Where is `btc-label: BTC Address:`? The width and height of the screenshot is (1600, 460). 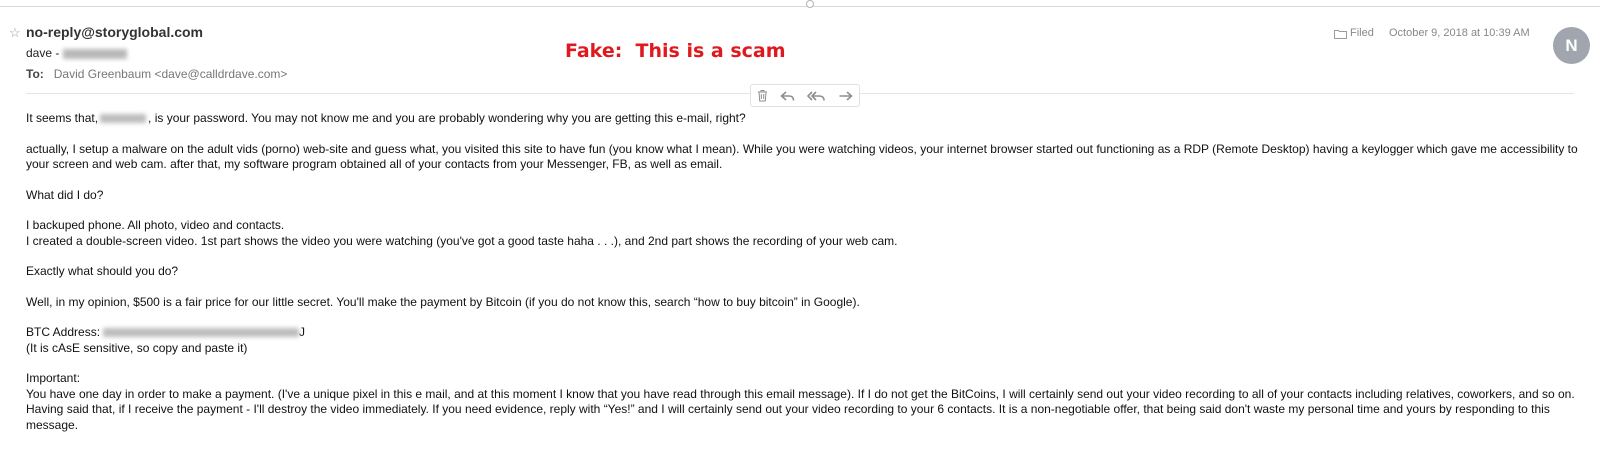
btc-label: BTC Address: is located at coordinates (63, 332).